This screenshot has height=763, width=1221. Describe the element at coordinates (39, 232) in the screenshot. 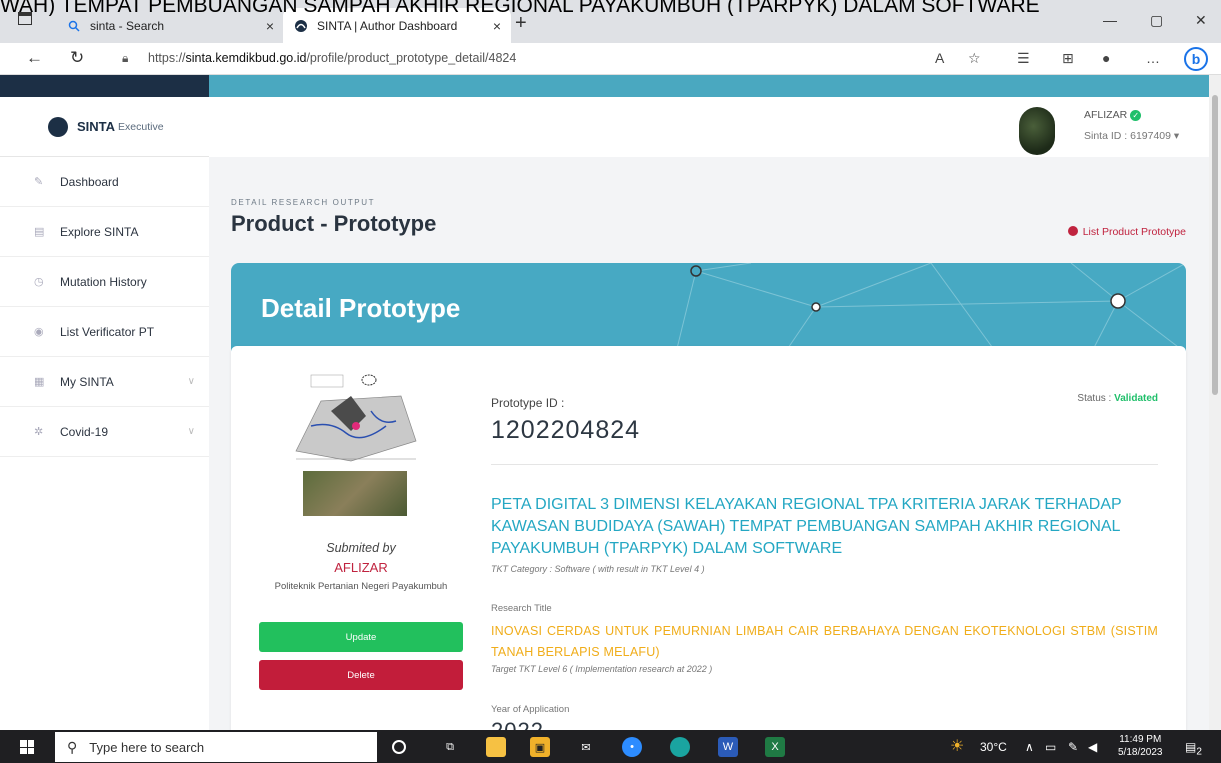

I see `document-icon: ▤` at that location.